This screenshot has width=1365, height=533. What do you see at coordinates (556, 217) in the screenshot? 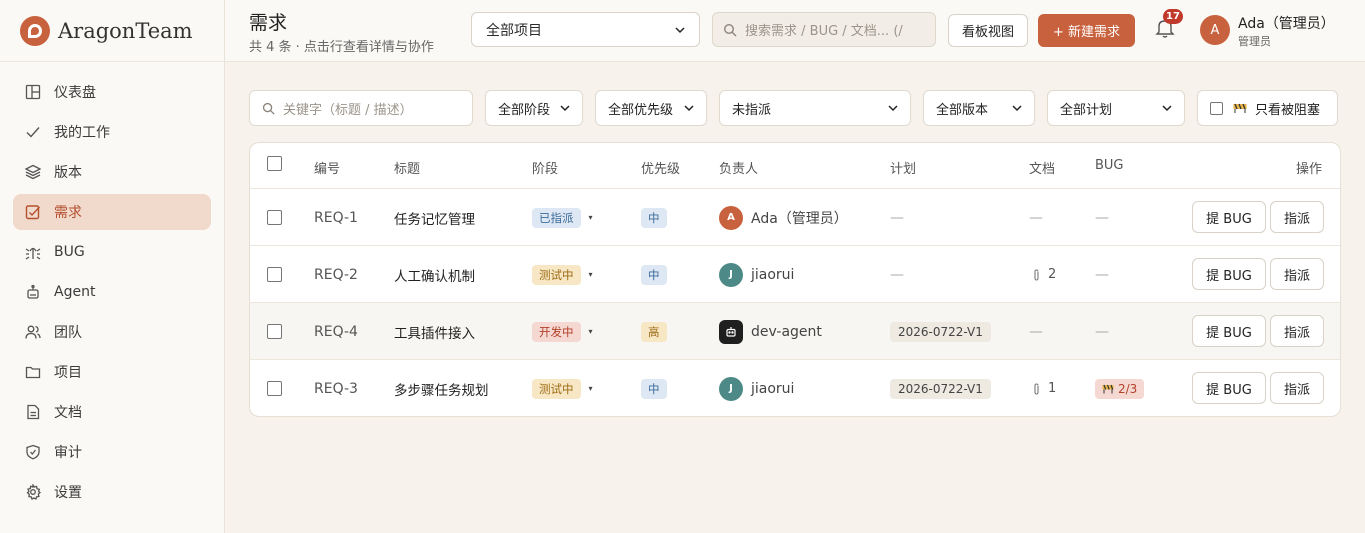
I see `stage-badge: 已指派` at bounding box center [556, 217].